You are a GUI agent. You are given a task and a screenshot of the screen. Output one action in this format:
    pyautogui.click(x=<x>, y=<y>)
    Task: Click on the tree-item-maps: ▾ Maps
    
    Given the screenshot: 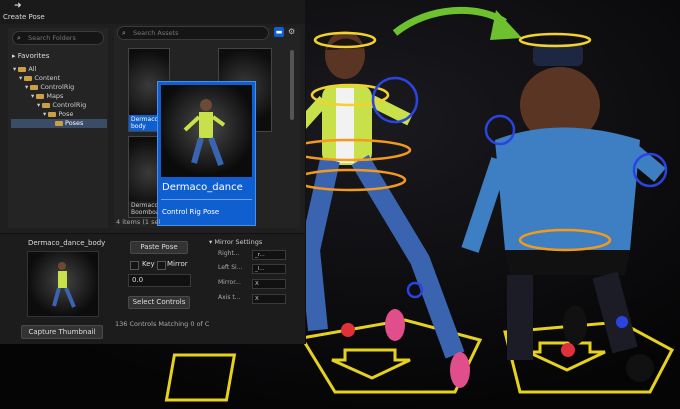 What is the action you would take?
    pyautogui.click(x=59, y=96)
    